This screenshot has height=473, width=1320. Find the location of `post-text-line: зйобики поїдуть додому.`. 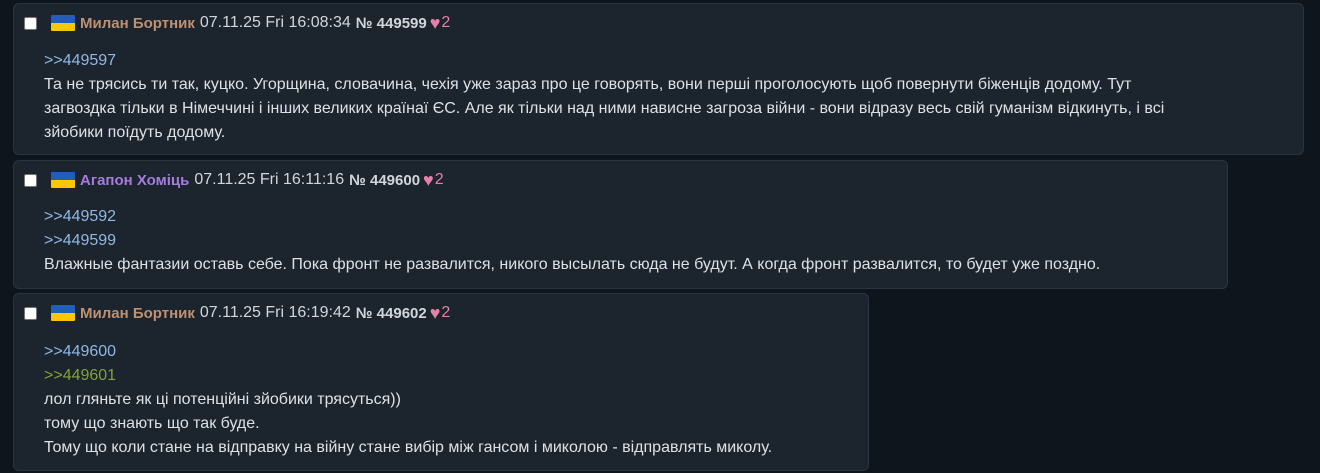

post-text-line: зйобики поїдуть додому. is located at coordinates (135, 132).